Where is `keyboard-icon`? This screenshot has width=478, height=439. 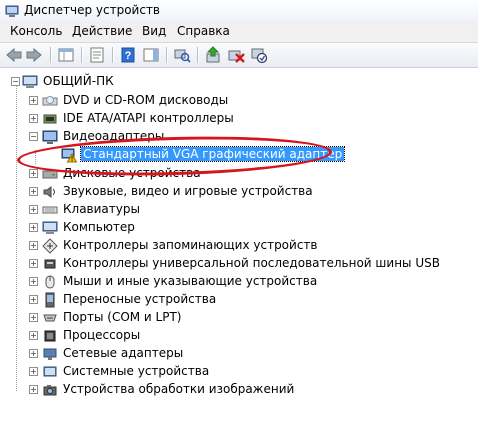
keyboard-icon is located at coordinates (50, 210).